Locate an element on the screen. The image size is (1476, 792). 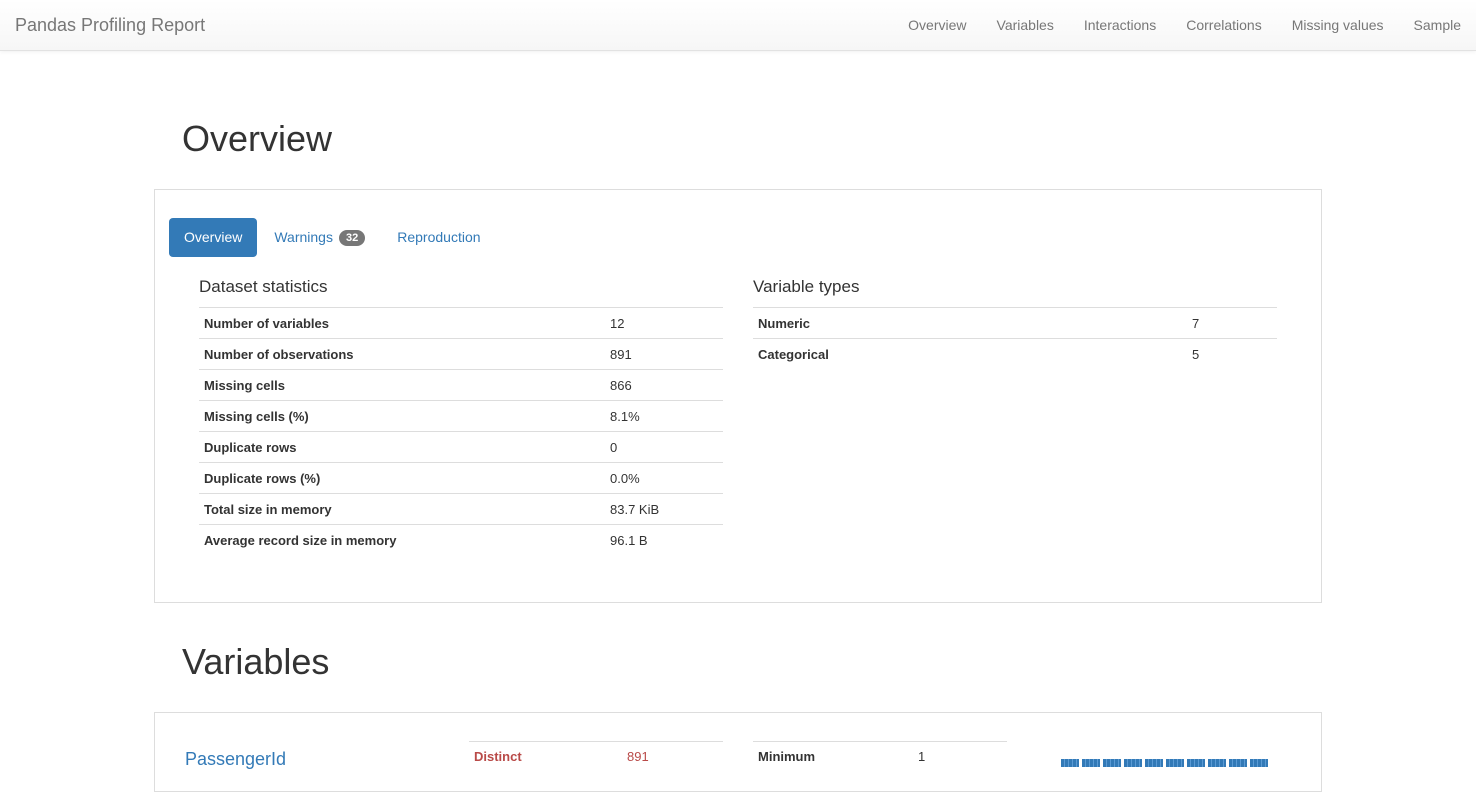
table-row: Numeric 7 is located at coordinates (1015, 323).